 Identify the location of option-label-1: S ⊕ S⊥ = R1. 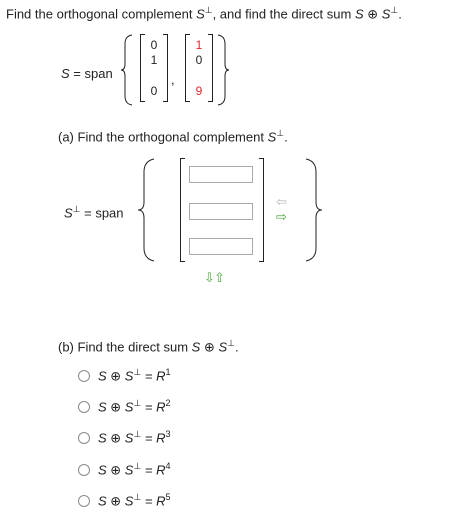
(134, 375).